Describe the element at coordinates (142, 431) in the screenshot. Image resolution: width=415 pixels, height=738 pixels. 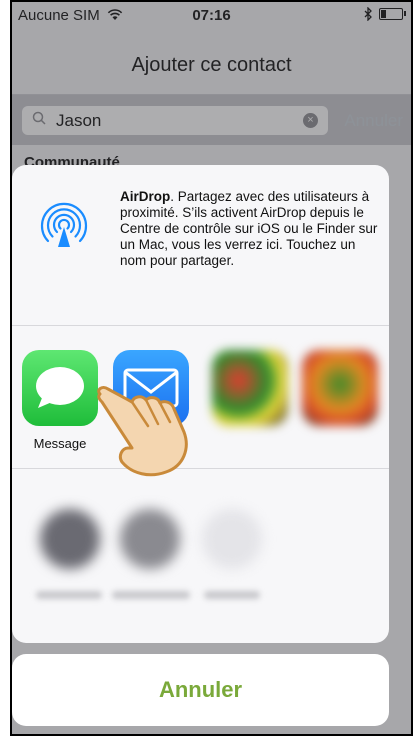
I see `tap-hand-icon` at that location.